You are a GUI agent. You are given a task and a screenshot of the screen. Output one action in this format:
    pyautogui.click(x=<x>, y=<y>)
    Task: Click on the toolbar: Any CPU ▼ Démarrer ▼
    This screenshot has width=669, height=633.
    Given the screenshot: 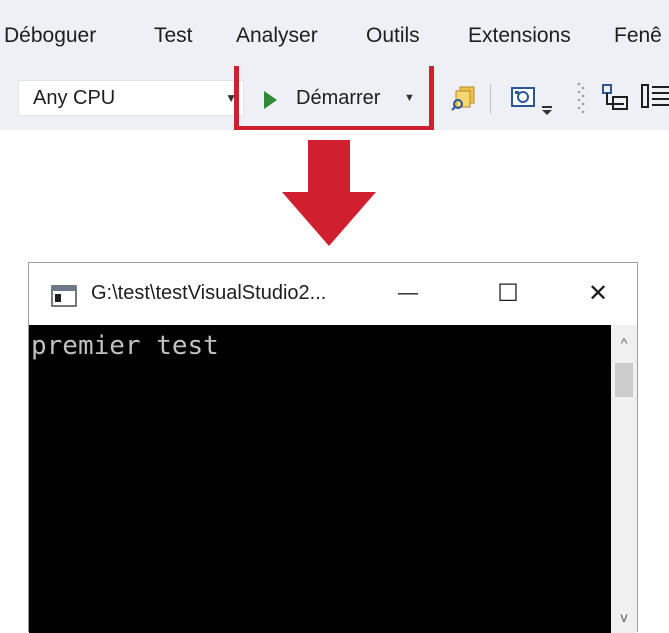 What is the action you would take?
    pyautogui.click(x=334, y=98)
    